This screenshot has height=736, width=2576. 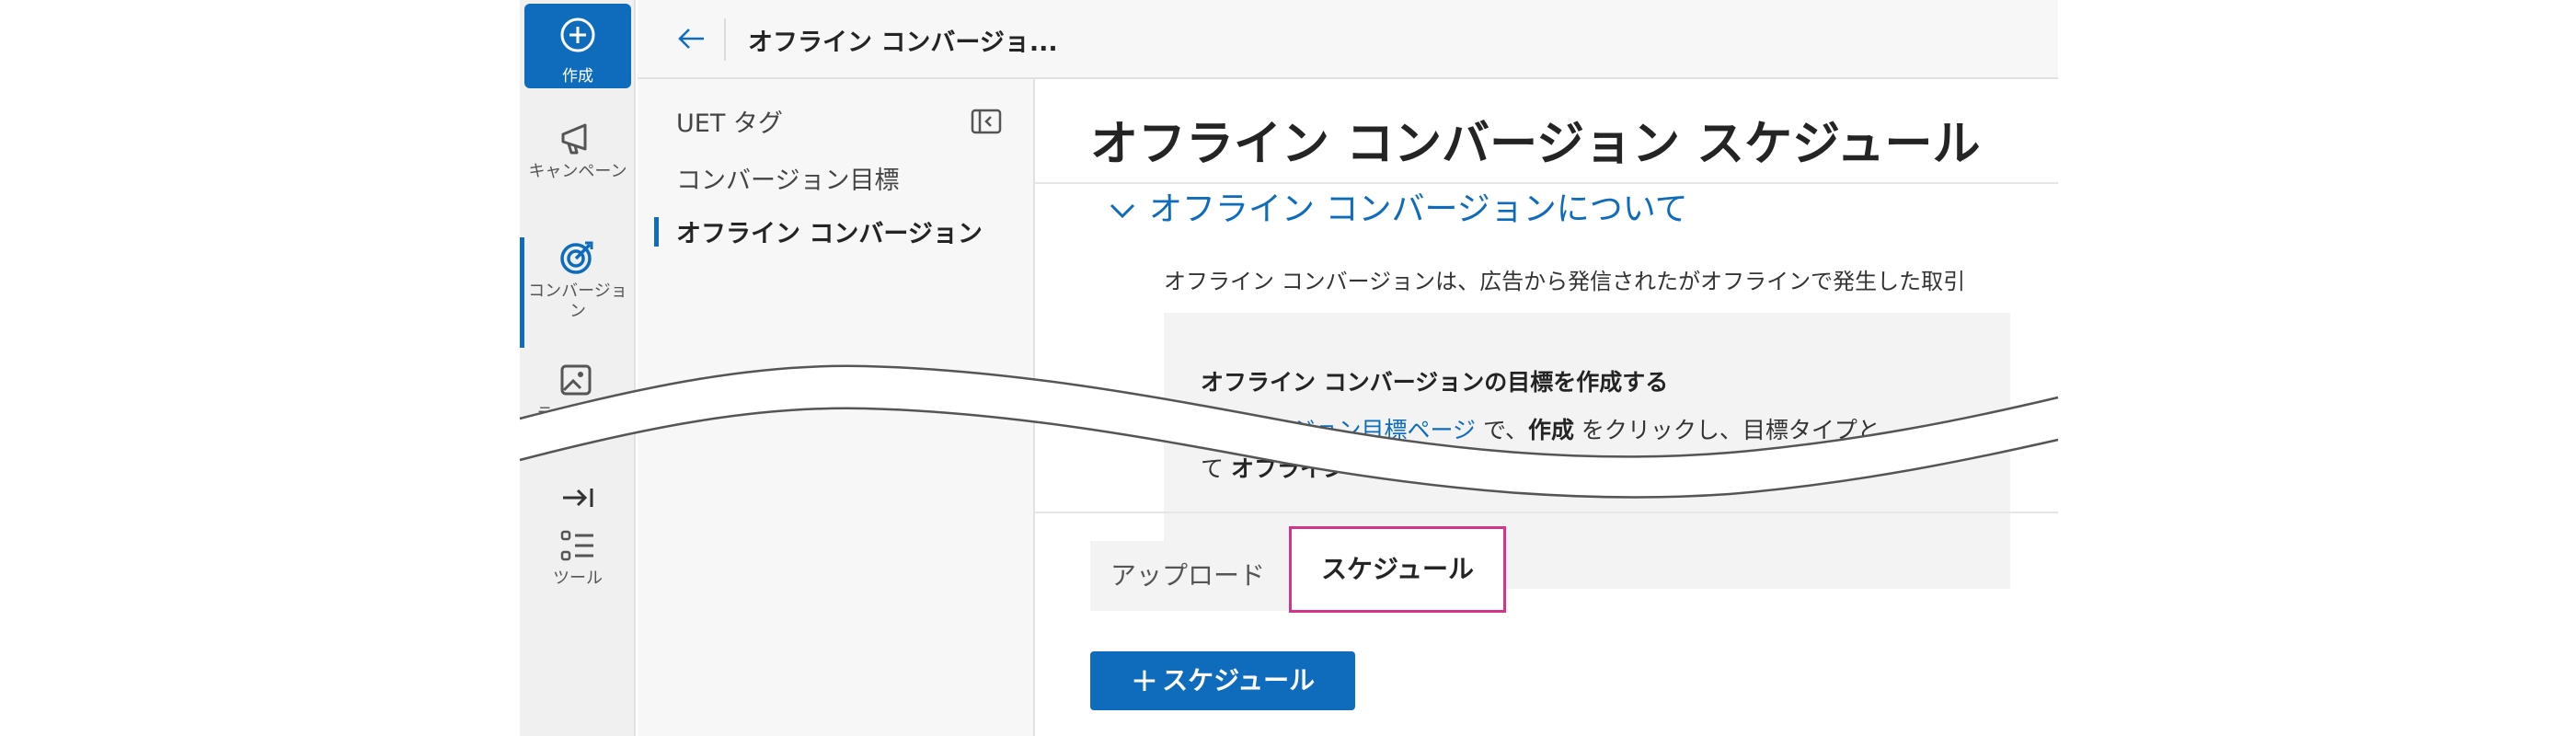 I want to click on left-rail: 作成 キャンペーン コンバージョン ライブラリ ツール, so click(x=578, y=368).